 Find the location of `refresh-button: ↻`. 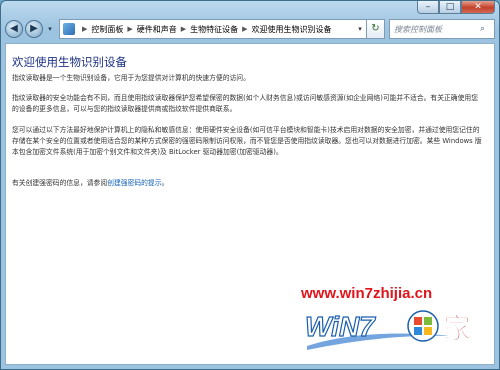

refresh-button: ↻ is located at coordinates (376, 29).